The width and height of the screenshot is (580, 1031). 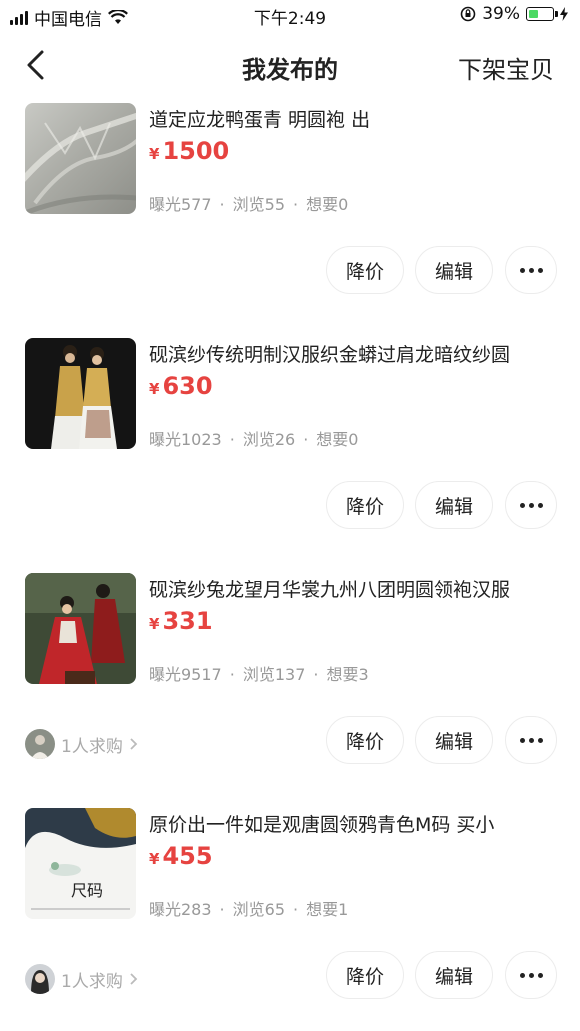 What do you see at coordinates (180, 204) in the screenshot?
I see `exposure-count: 曝光577` at bounding box center [180, 204].